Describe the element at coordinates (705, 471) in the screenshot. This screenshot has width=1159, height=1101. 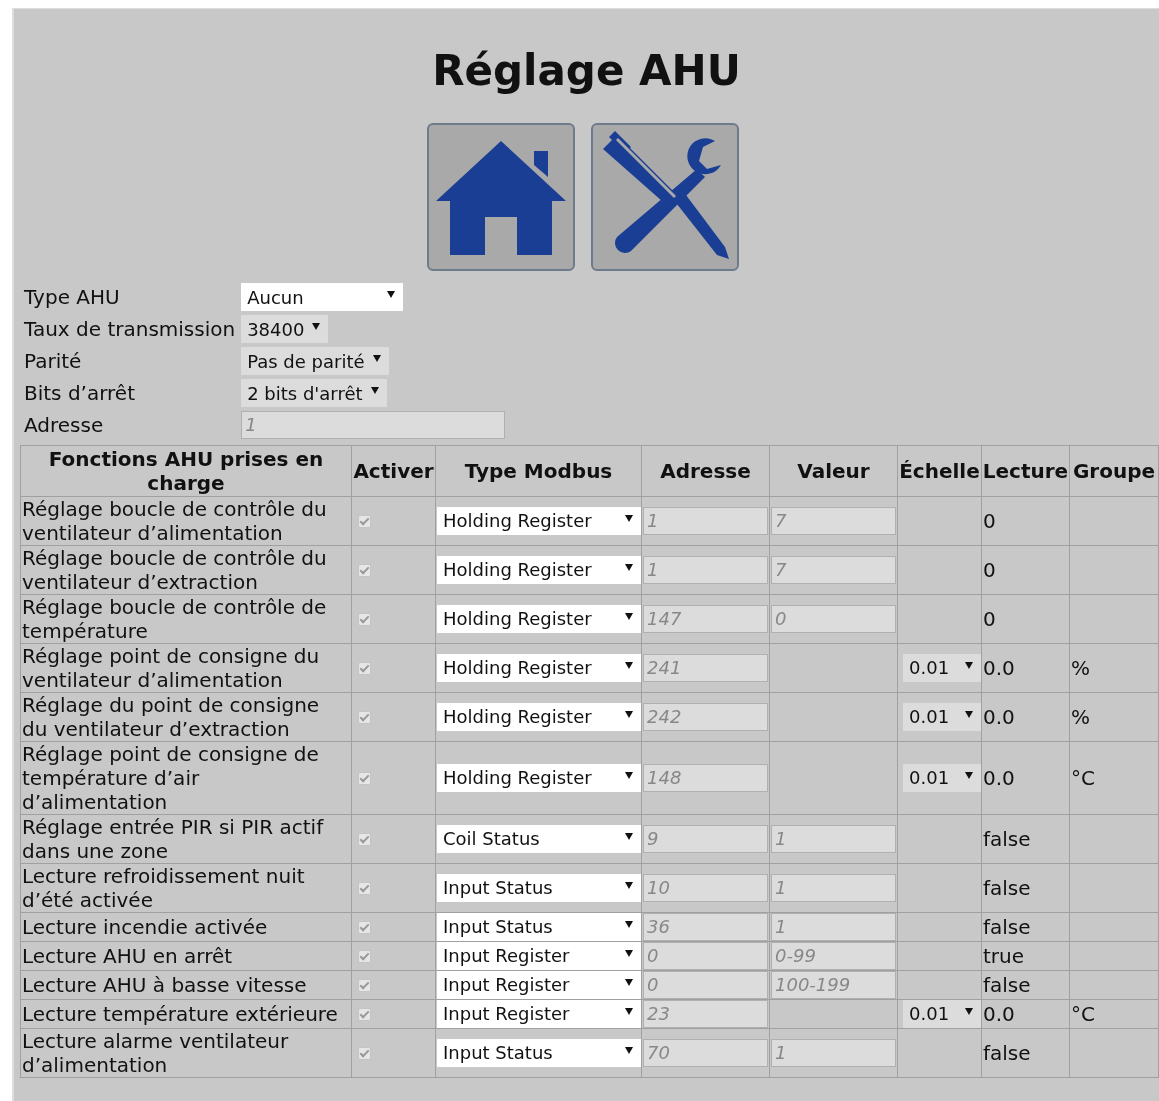
I see `column-header: Adresse` at that location.